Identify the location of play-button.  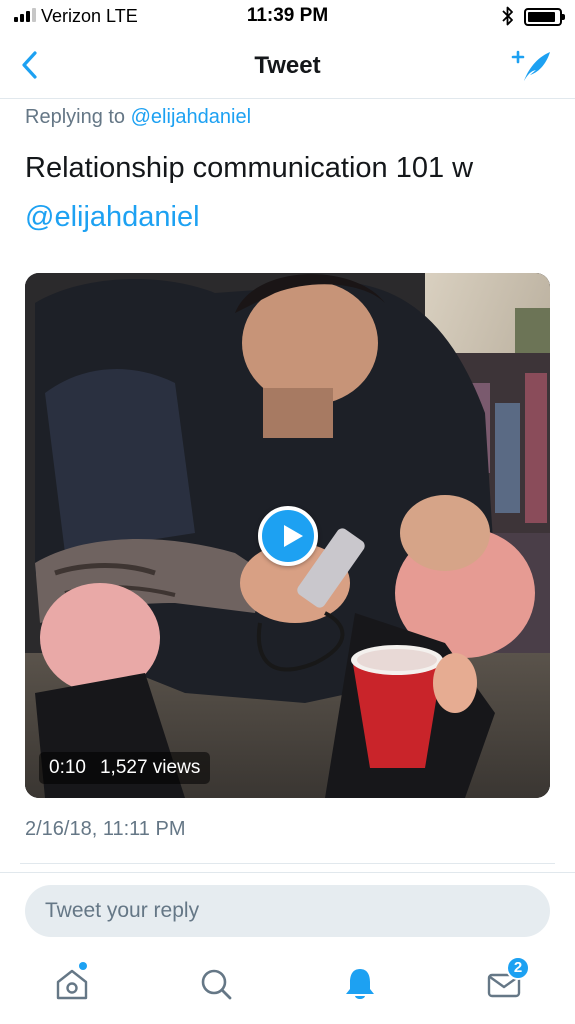
(288, 536).